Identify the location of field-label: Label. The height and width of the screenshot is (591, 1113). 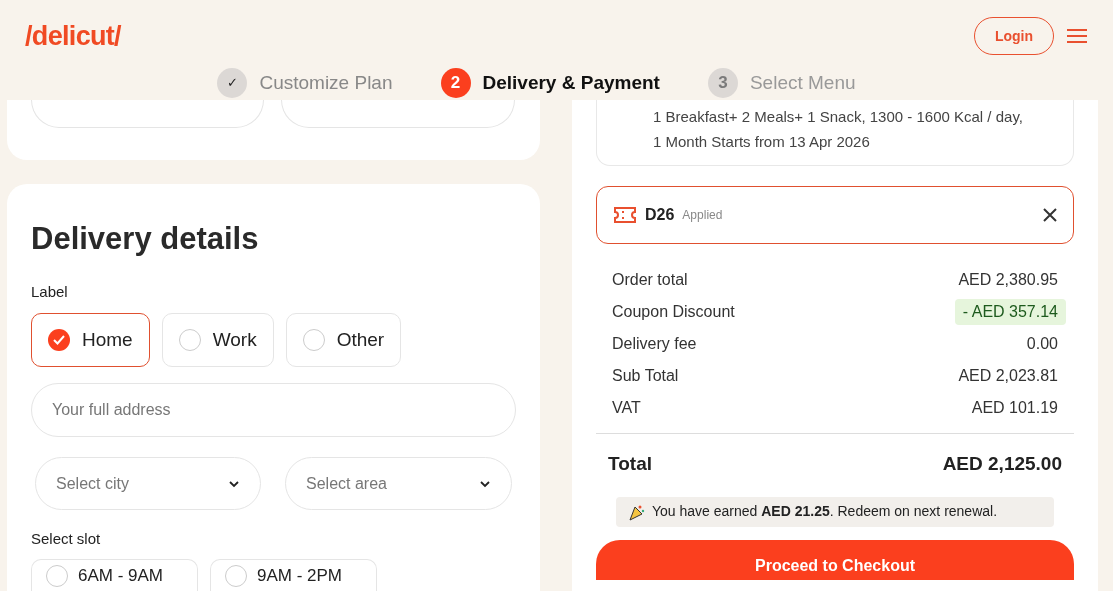
(50, 291).